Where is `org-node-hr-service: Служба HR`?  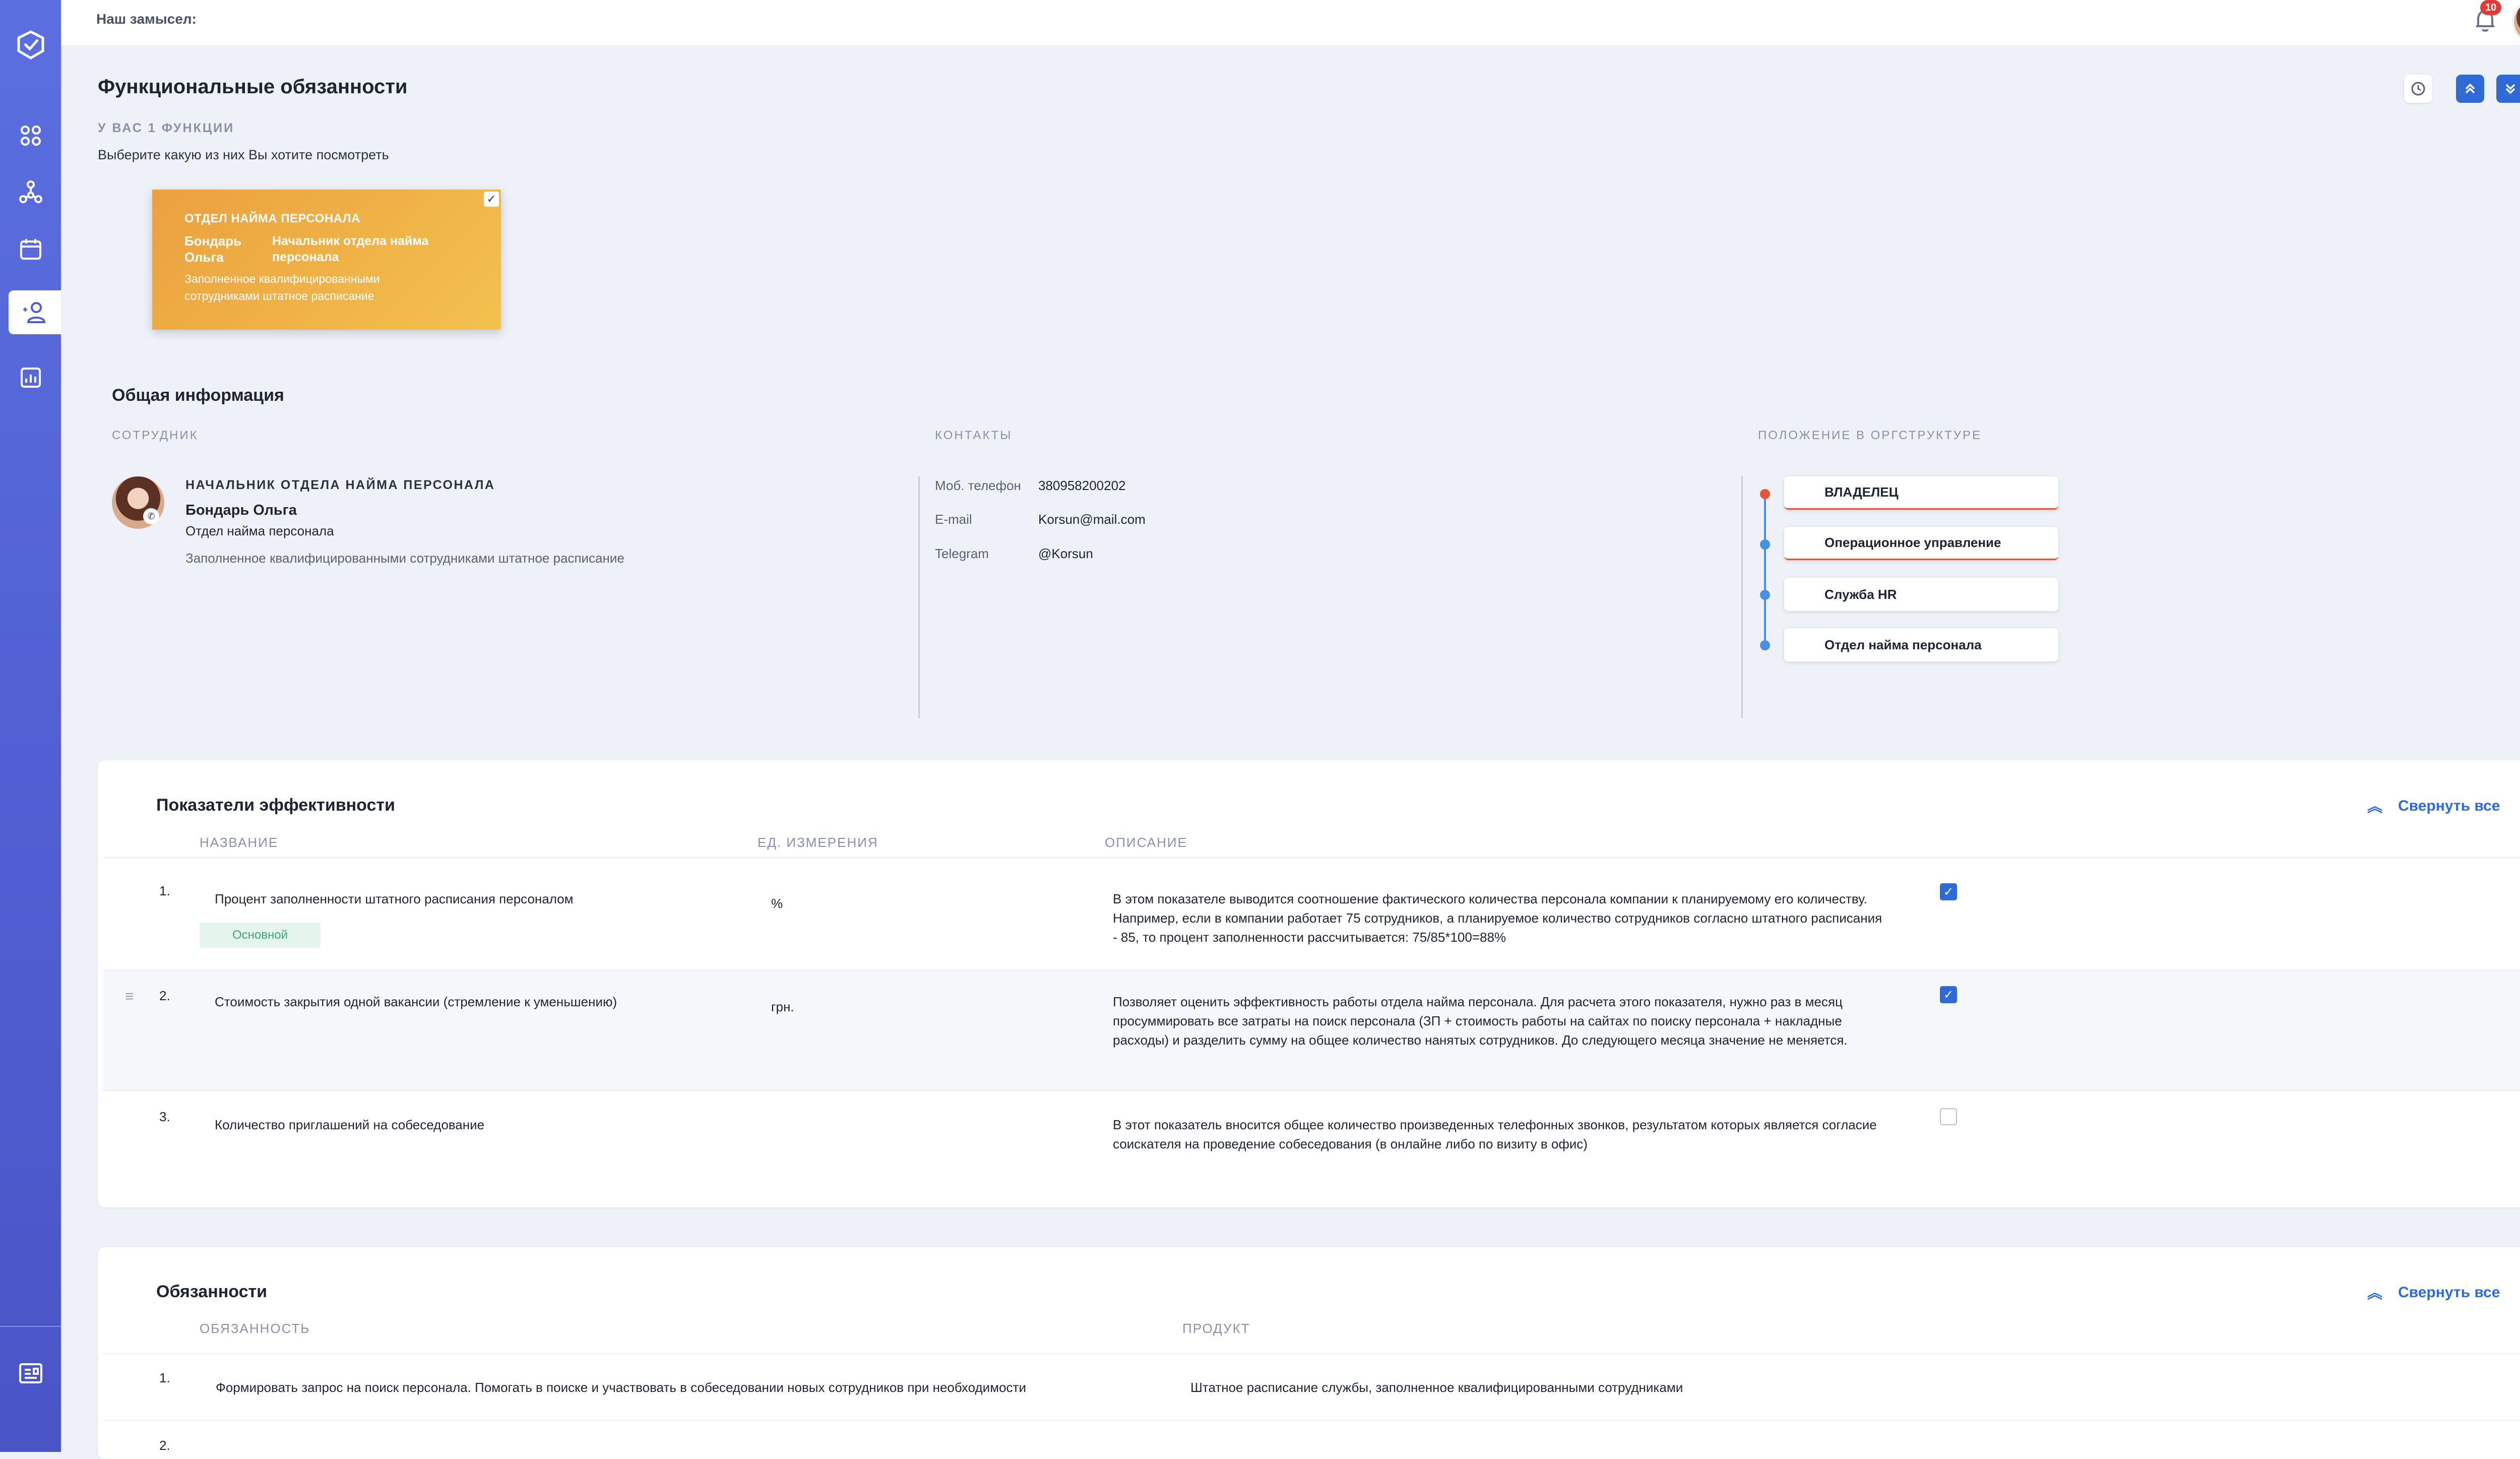 org-node-hr-service: Служба HR is located at coordinates (1921, 594).